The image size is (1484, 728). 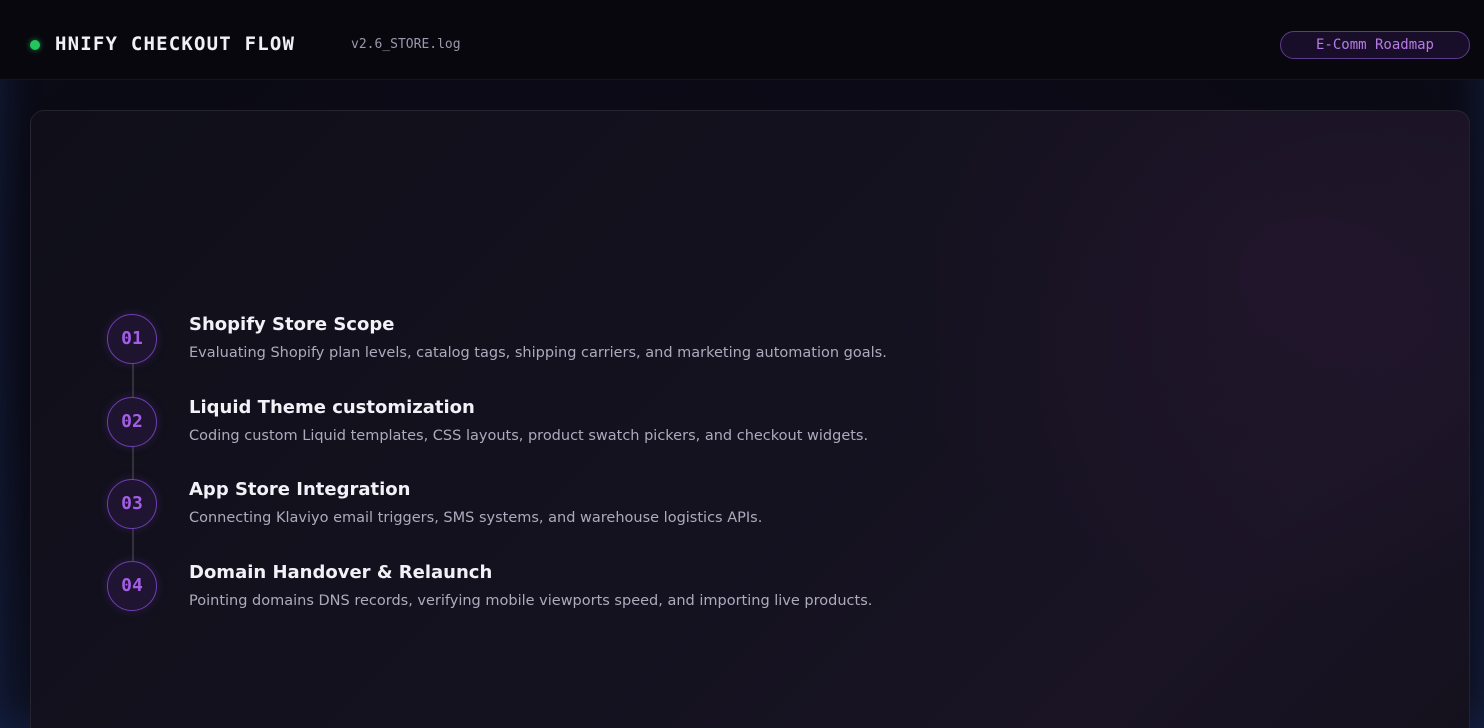 I want to click on step-title: Domain Handover & Relaunch, so click(x=341, y=572).